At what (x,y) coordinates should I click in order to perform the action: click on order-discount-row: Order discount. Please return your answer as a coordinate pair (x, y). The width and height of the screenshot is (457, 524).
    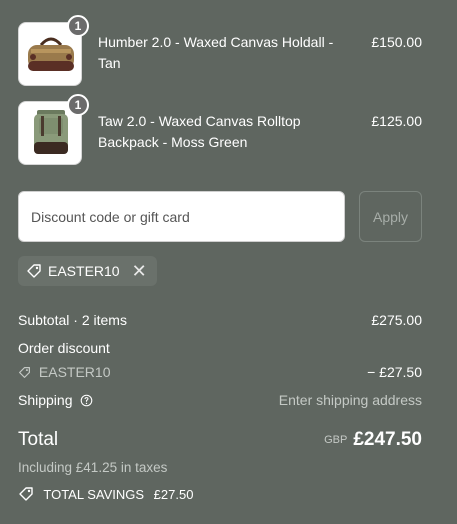
    Looking at the image, I should click on (220, 348).